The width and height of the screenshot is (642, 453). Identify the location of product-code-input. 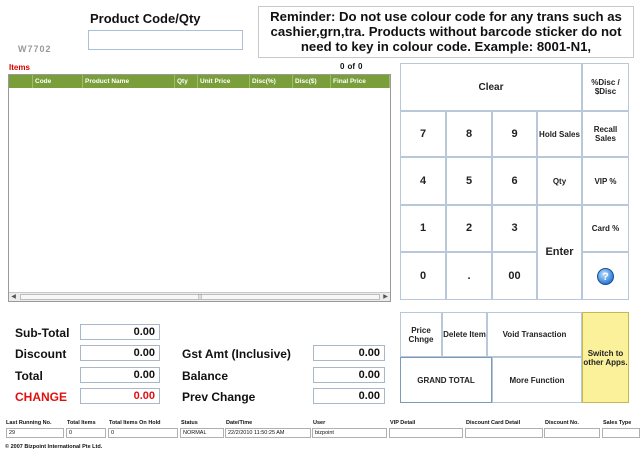
(165, 40).